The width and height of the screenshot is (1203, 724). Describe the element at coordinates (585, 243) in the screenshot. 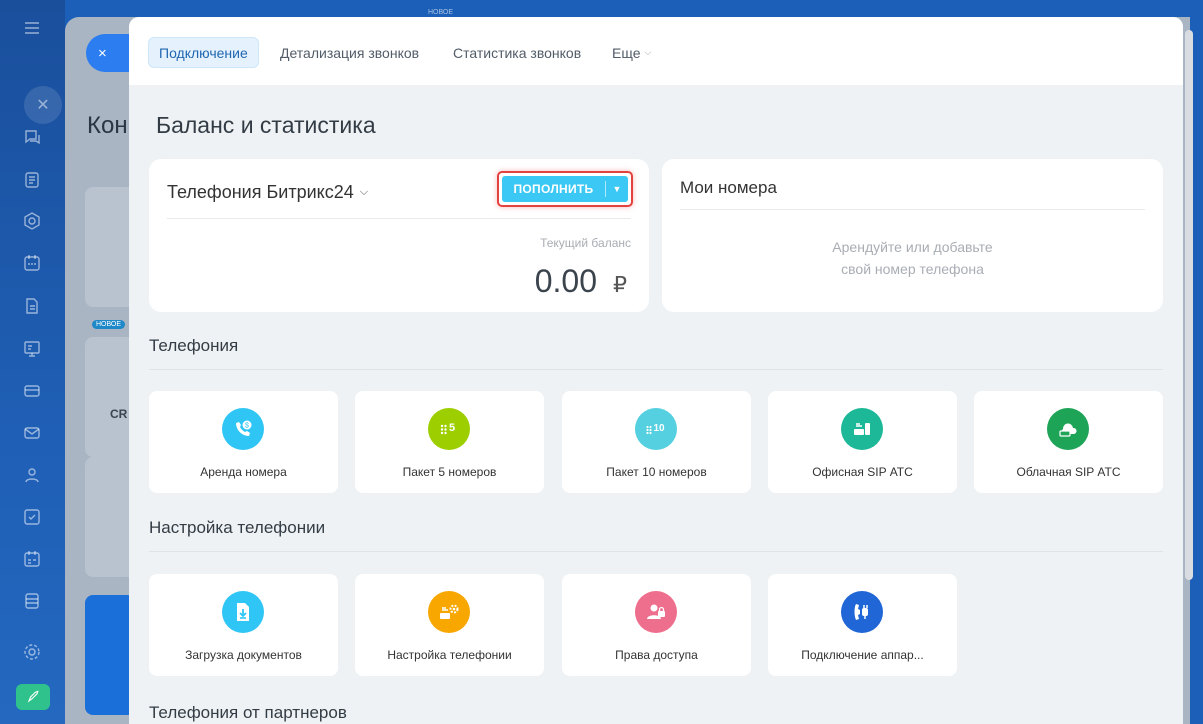

I see `current-balance-label: Текущий баланс` at that location.